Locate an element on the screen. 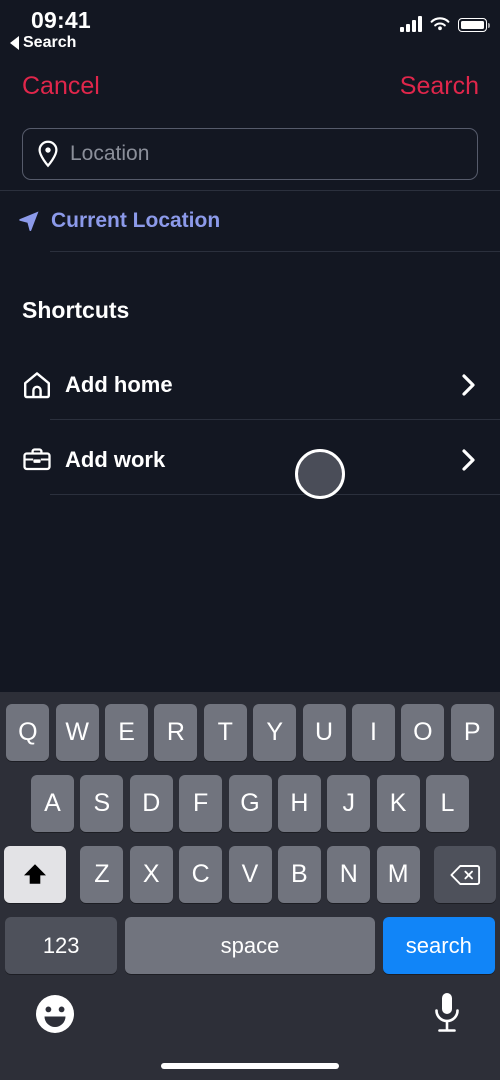  shortcut-label: Add home is located at coordinates (119, 384).